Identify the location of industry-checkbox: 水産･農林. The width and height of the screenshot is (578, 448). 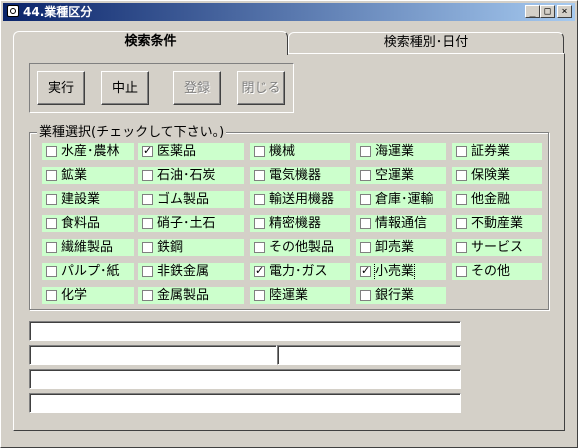
(88, 151).